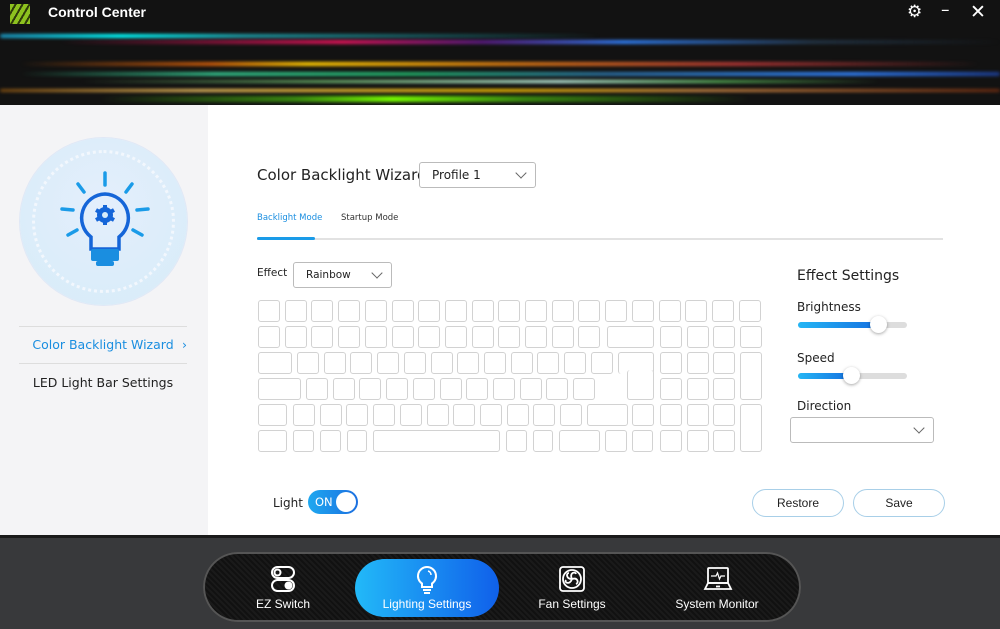 This screenshot has height=629, width=1000. I want to click on dock-item-fan-settings: Fan Settings, so click(572, 588).